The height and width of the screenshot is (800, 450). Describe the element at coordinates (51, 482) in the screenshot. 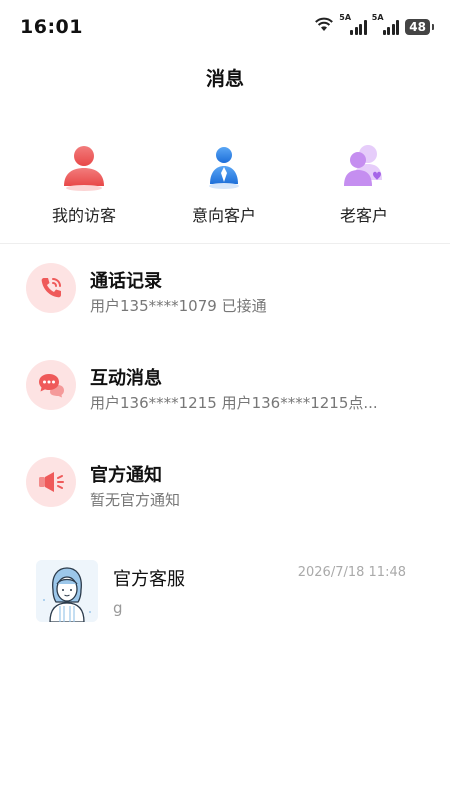

I see `megaphone-icon` at that location.